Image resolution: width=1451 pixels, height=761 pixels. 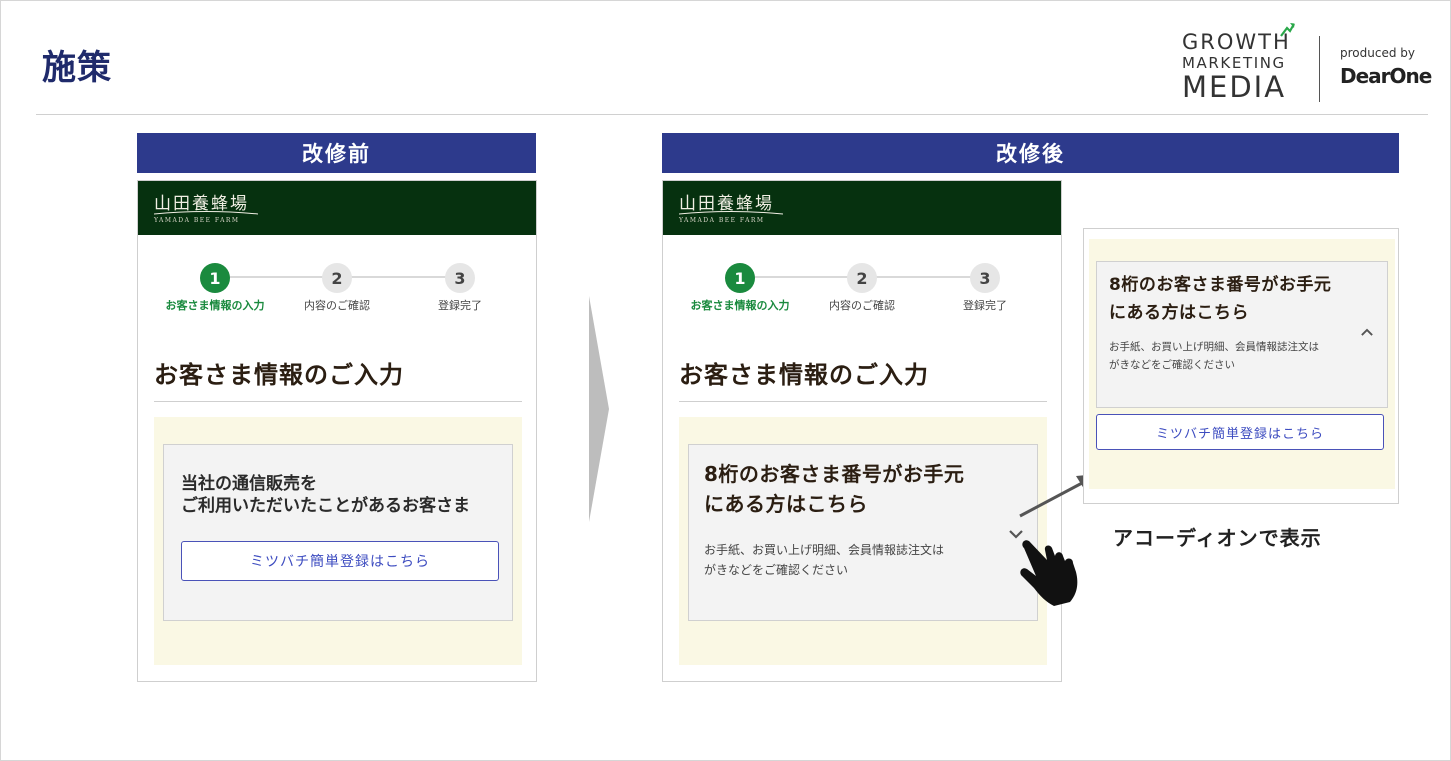 I want to click on after-header: 改修後, so click(x=1030, y=153).